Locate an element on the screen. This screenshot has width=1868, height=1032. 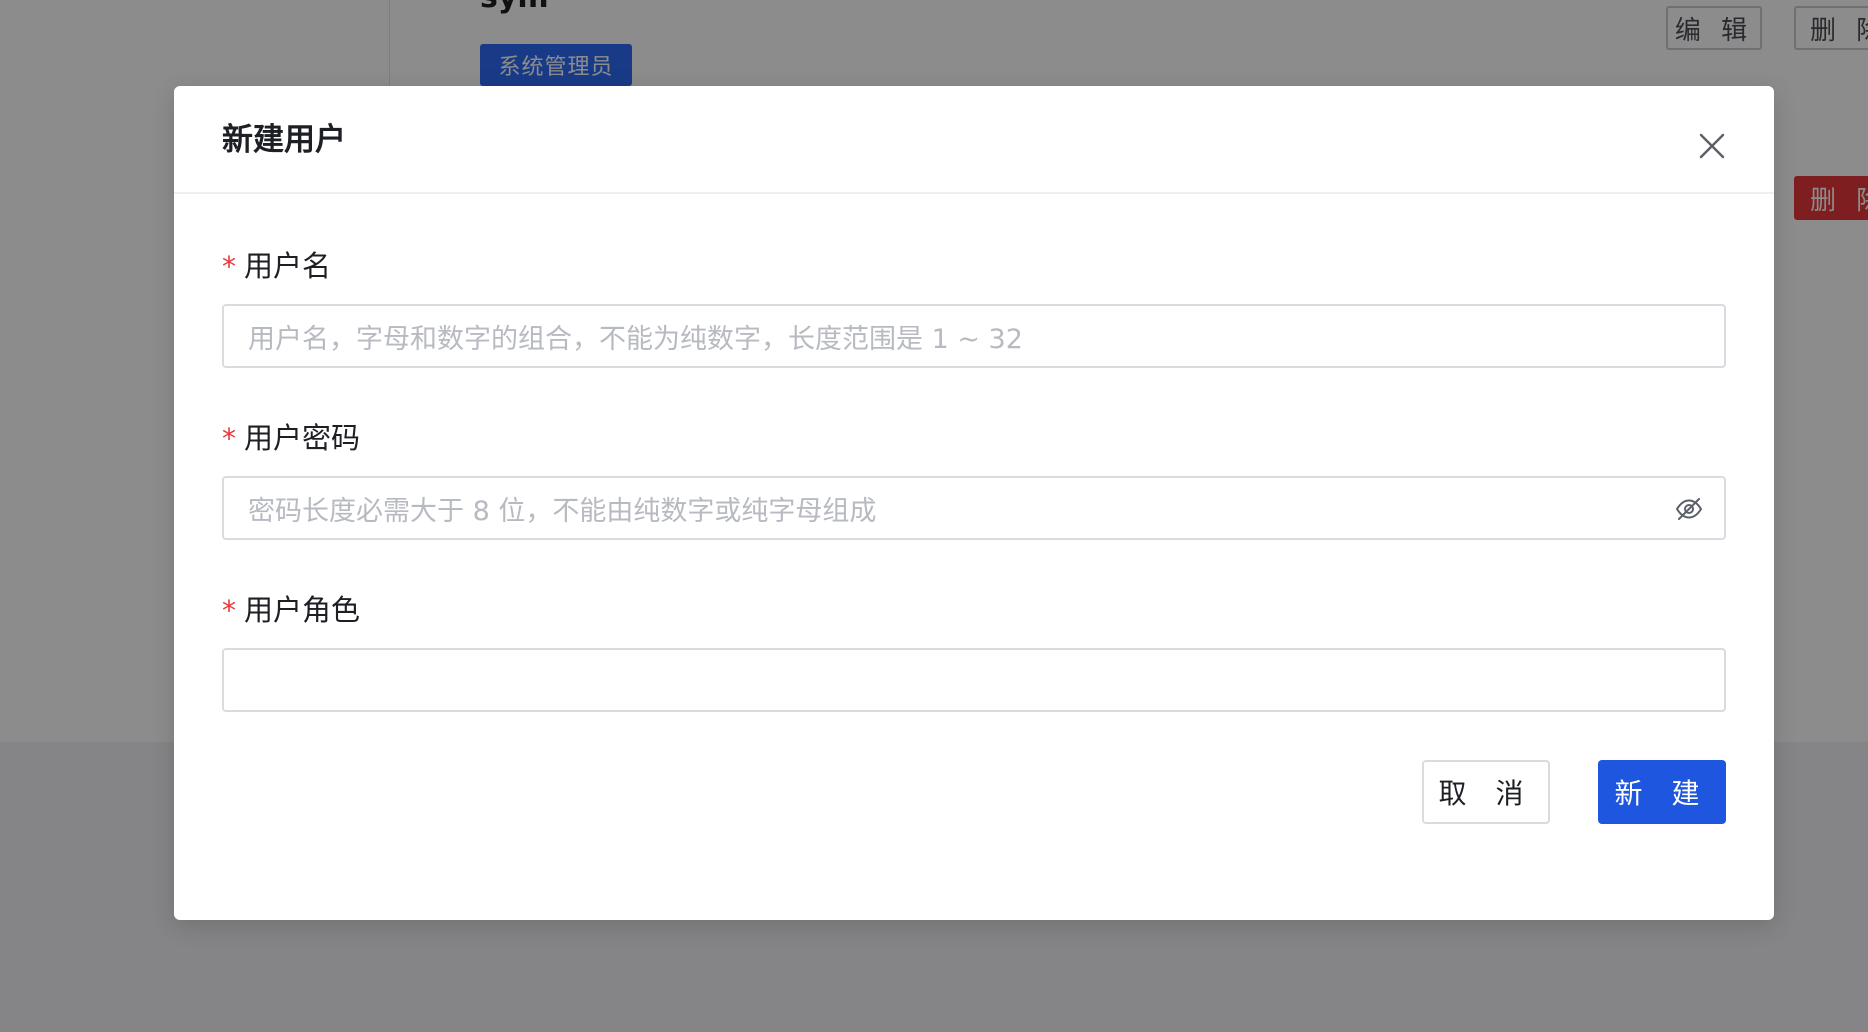
password-label: * 用户密码 is located at coordinates (291, 438).